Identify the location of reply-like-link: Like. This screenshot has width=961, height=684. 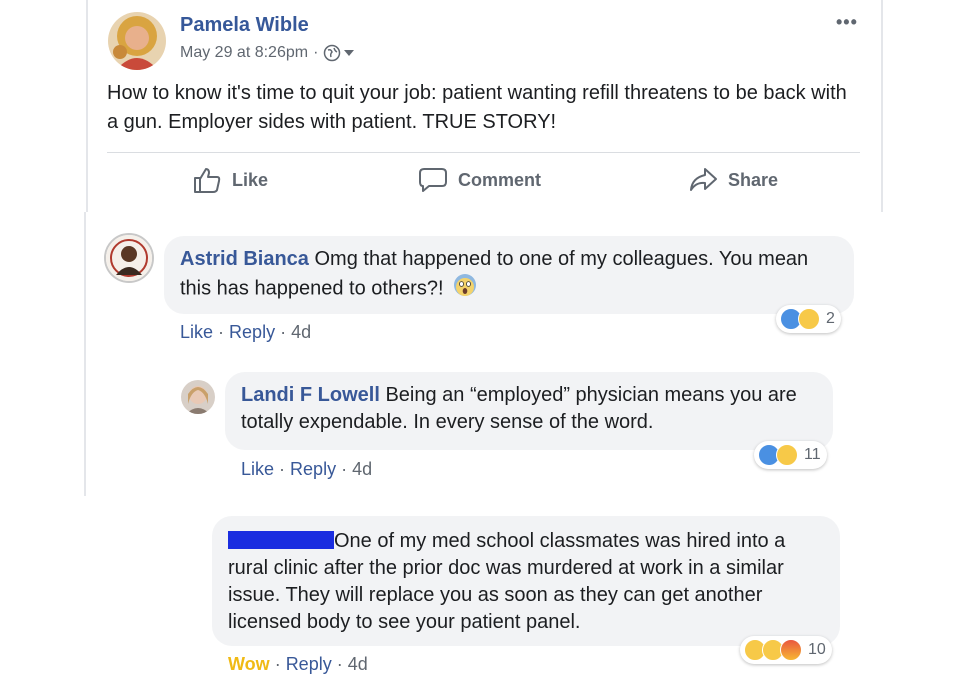
(257, 469).